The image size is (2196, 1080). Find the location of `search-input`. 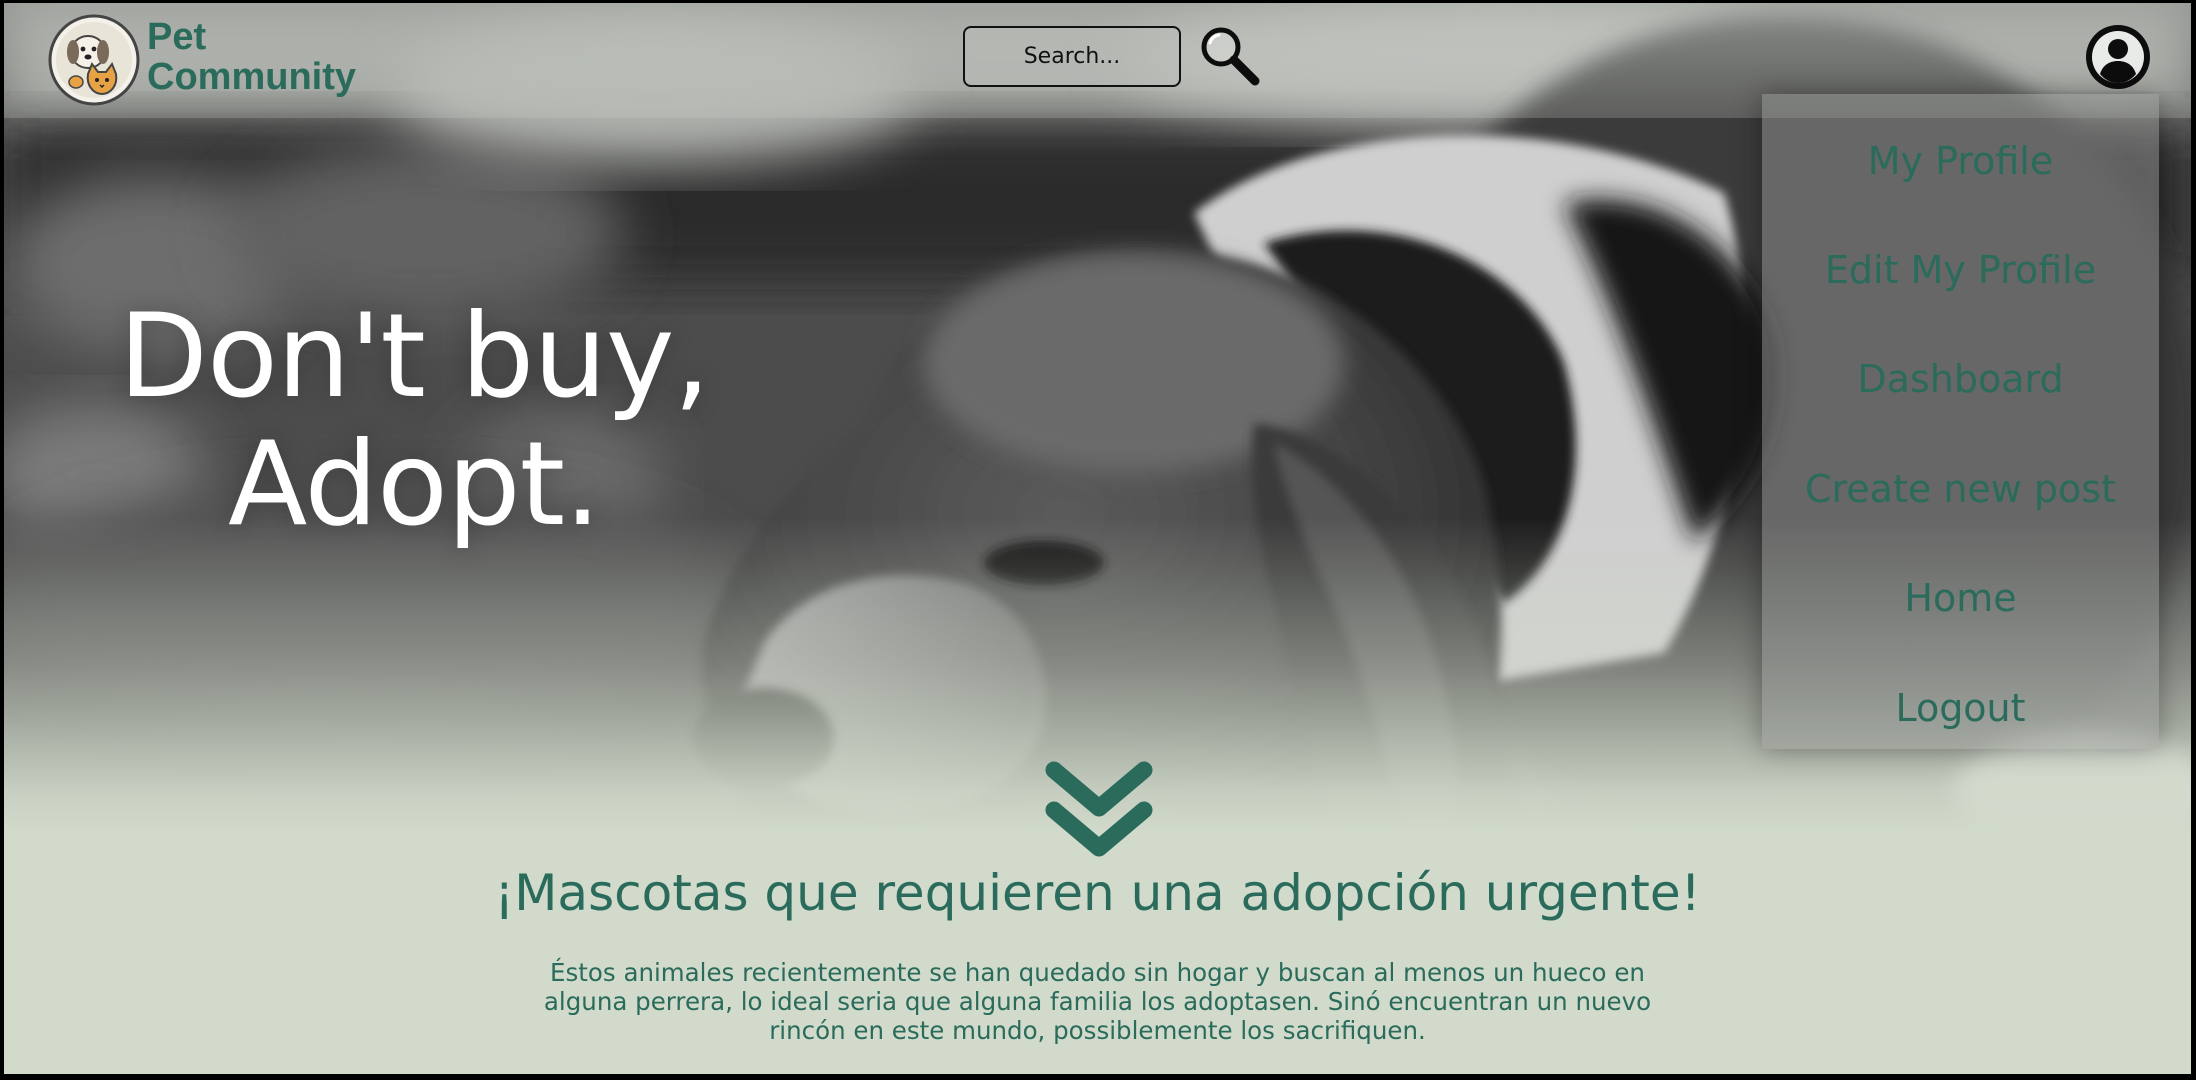

search-input is located at coordinates (1072, 56).